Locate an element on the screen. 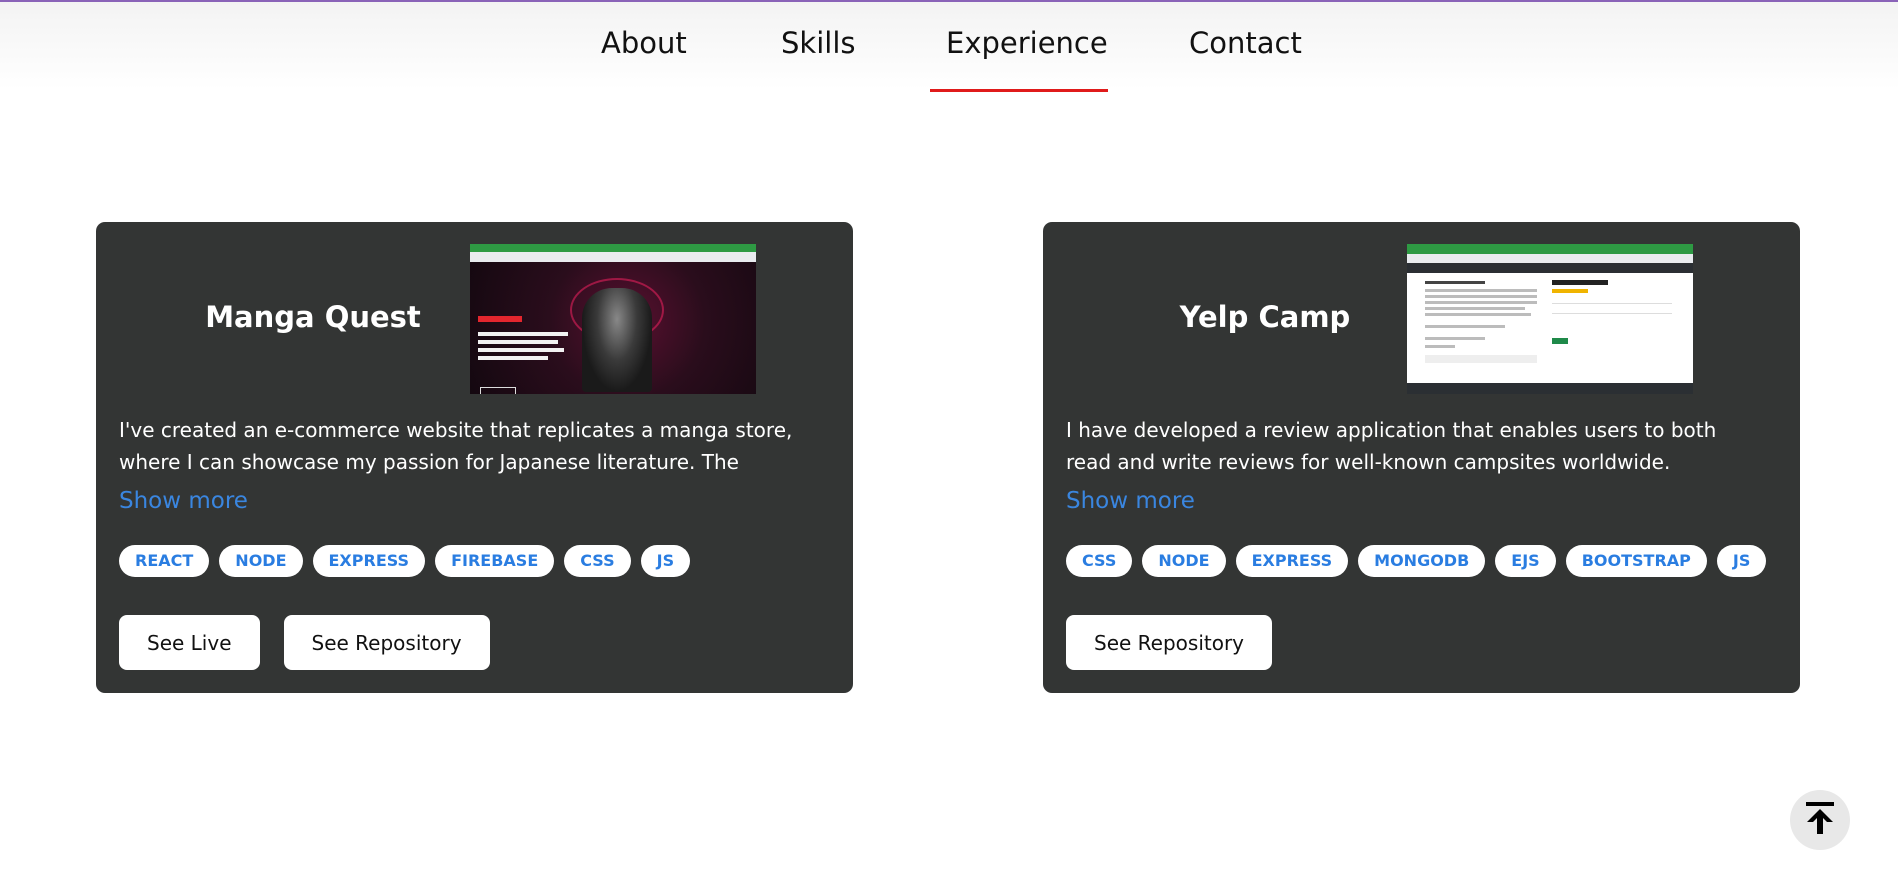  tech-tag: REACT is located at coordinates (164, 561).